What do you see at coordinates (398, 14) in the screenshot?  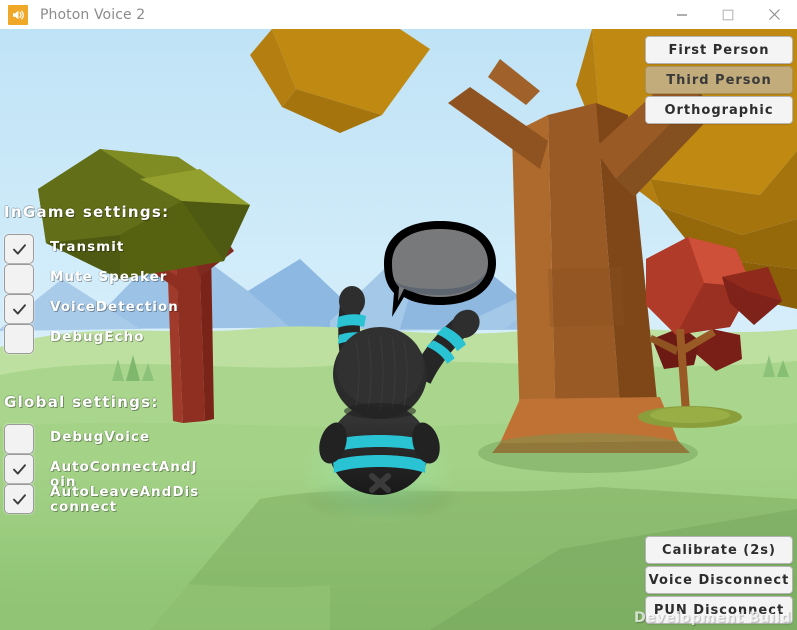 I see `window-titlebar: Photon Voice 2` at bounding box center [398, 14].